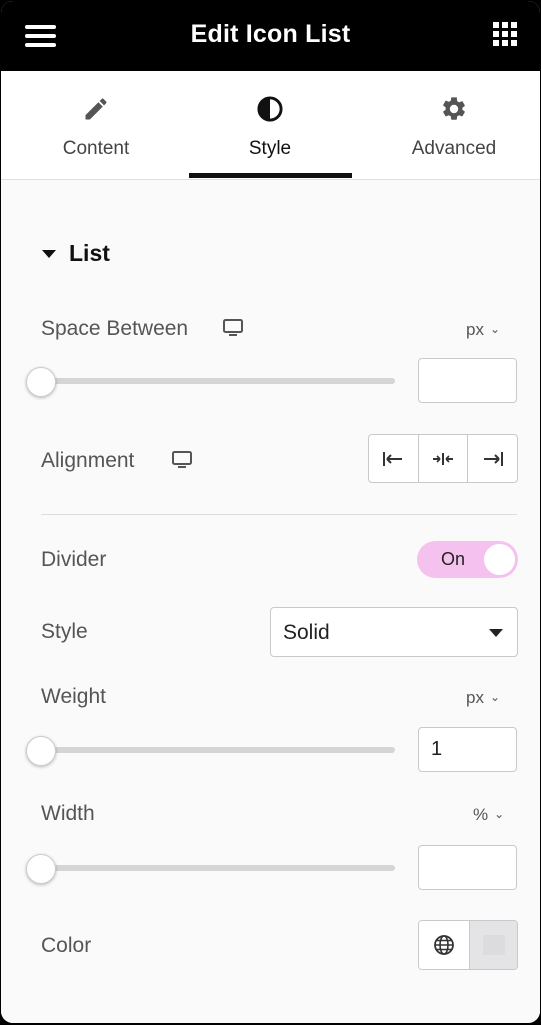 The height and width of the screenshot is (1025, 541). I want to click on tab-label: Advanced, so click(454, 148).